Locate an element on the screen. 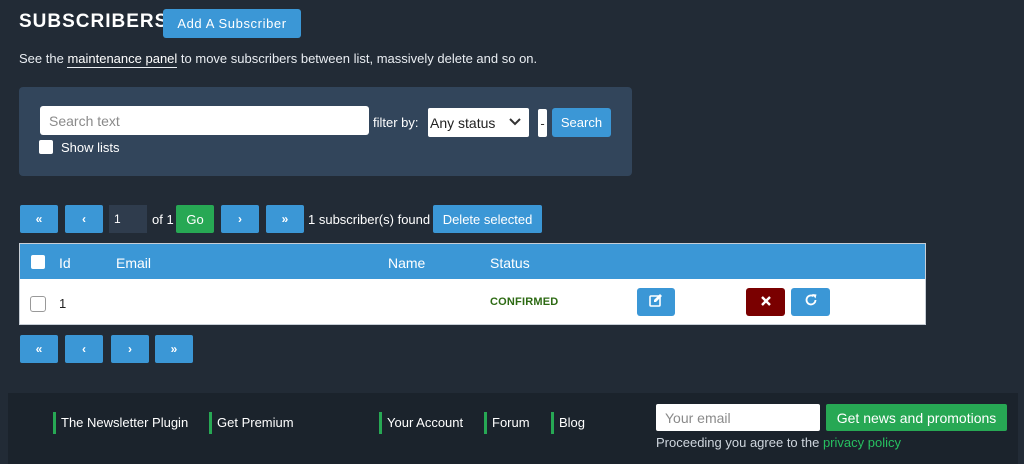  prev-page-button: ‹ is located at coordinates (84, 219).